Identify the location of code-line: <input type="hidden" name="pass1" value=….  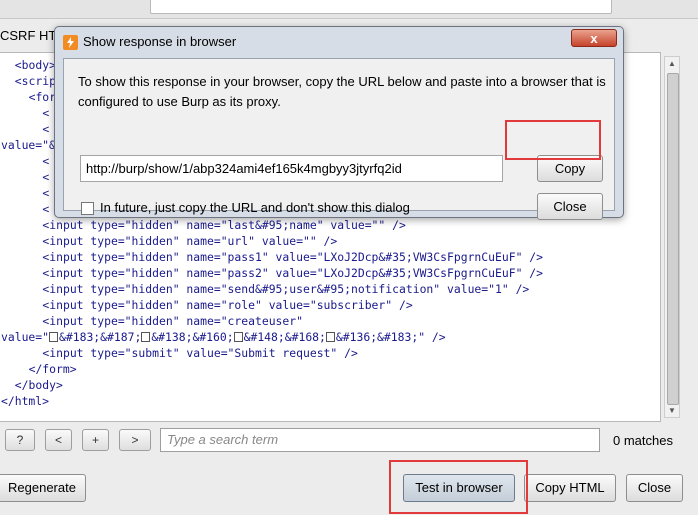
(292, 257).